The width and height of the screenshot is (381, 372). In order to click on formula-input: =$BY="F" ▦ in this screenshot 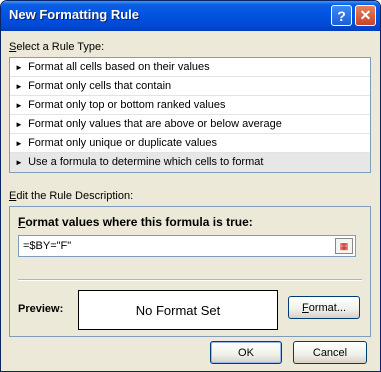, I will do `click(187, 246)`.